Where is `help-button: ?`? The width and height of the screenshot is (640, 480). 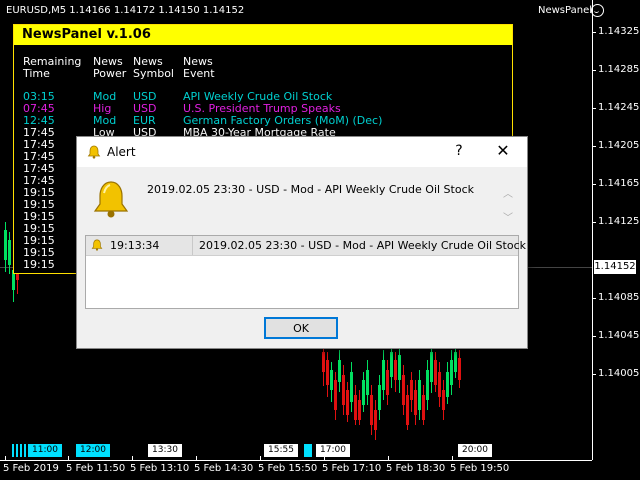 help-button: ? is located at coordinates (459, 151).